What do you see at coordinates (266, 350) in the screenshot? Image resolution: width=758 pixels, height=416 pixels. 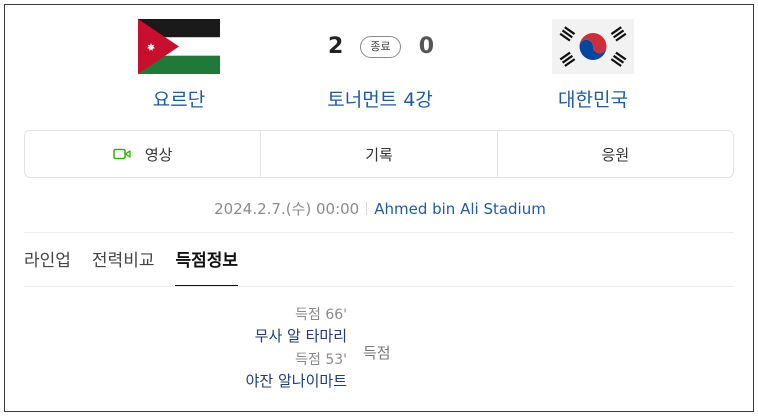 I see `home-goal-list: 득점 66' 무사 알 타마리 득점 53' 야잔 알나이마트` at bounding box center [266, 350].